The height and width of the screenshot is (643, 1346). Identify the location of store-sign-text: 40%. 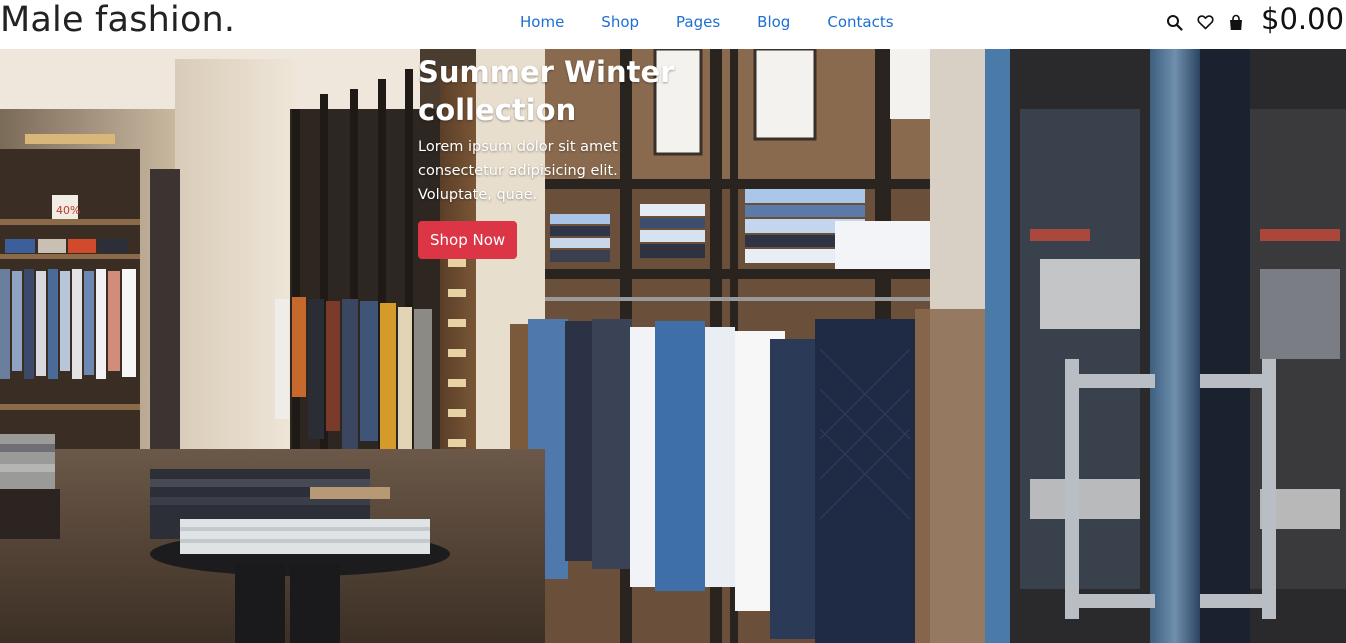
(68, 210).